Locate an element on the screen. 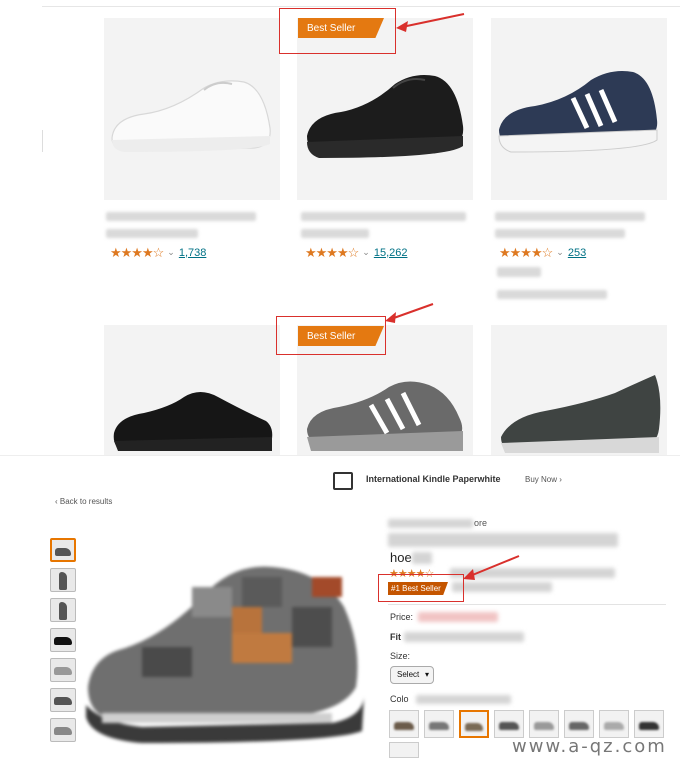 The width and height of the screenshot is (680, 758). product-card: ★★★★☆ ⌄ 15,262 is located at coordinates (385, 165).